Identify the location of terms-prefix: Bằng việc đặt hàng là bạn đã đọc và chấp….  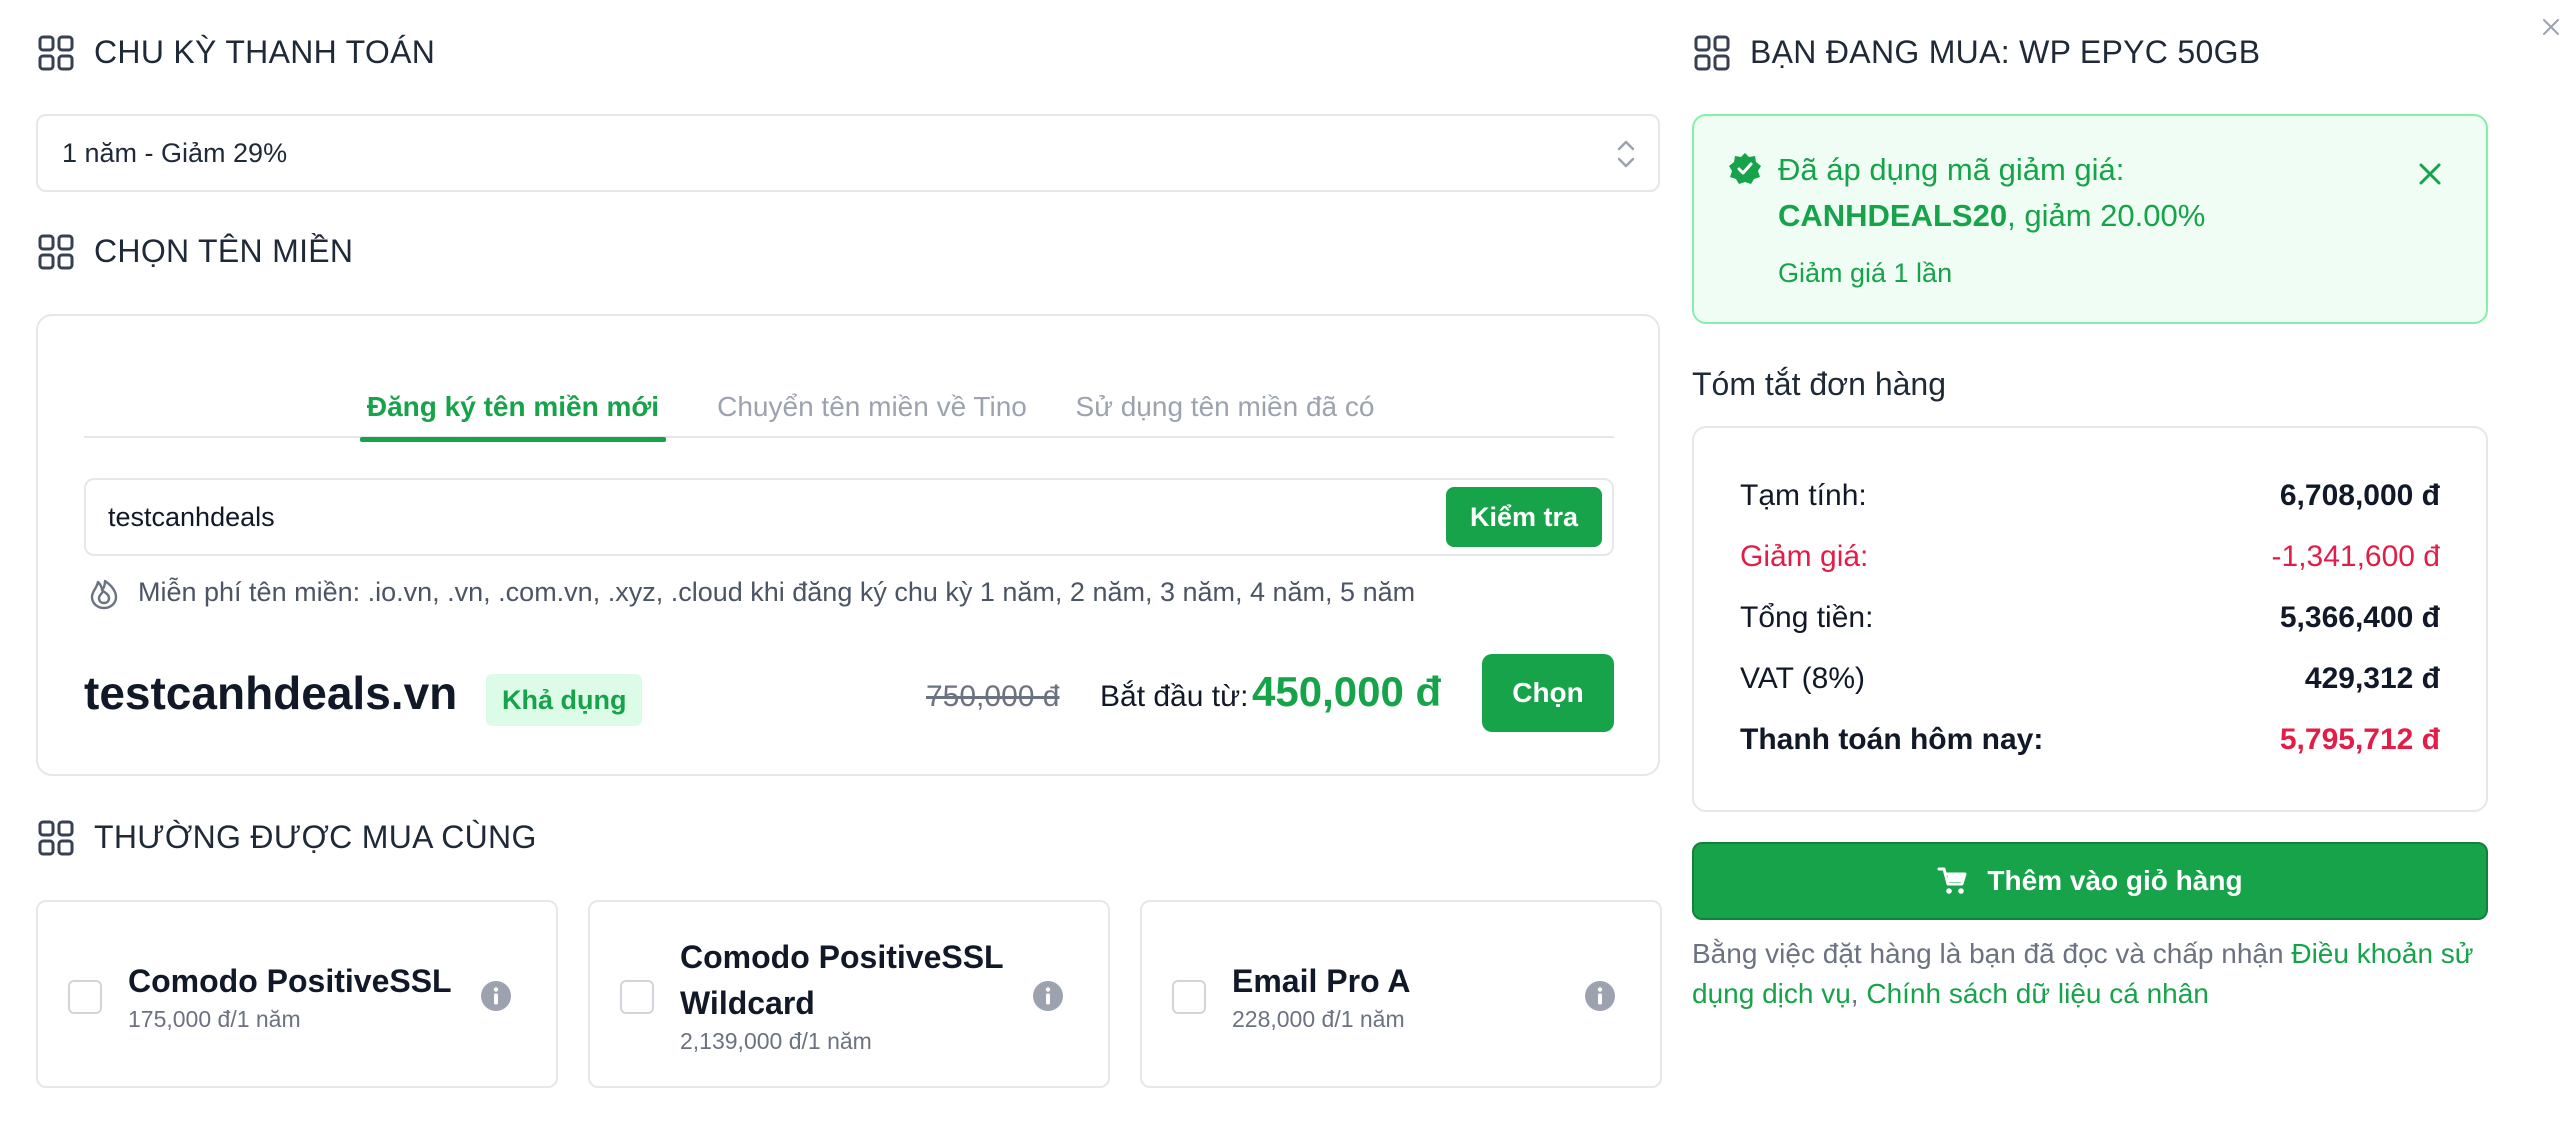
(1992, 953).